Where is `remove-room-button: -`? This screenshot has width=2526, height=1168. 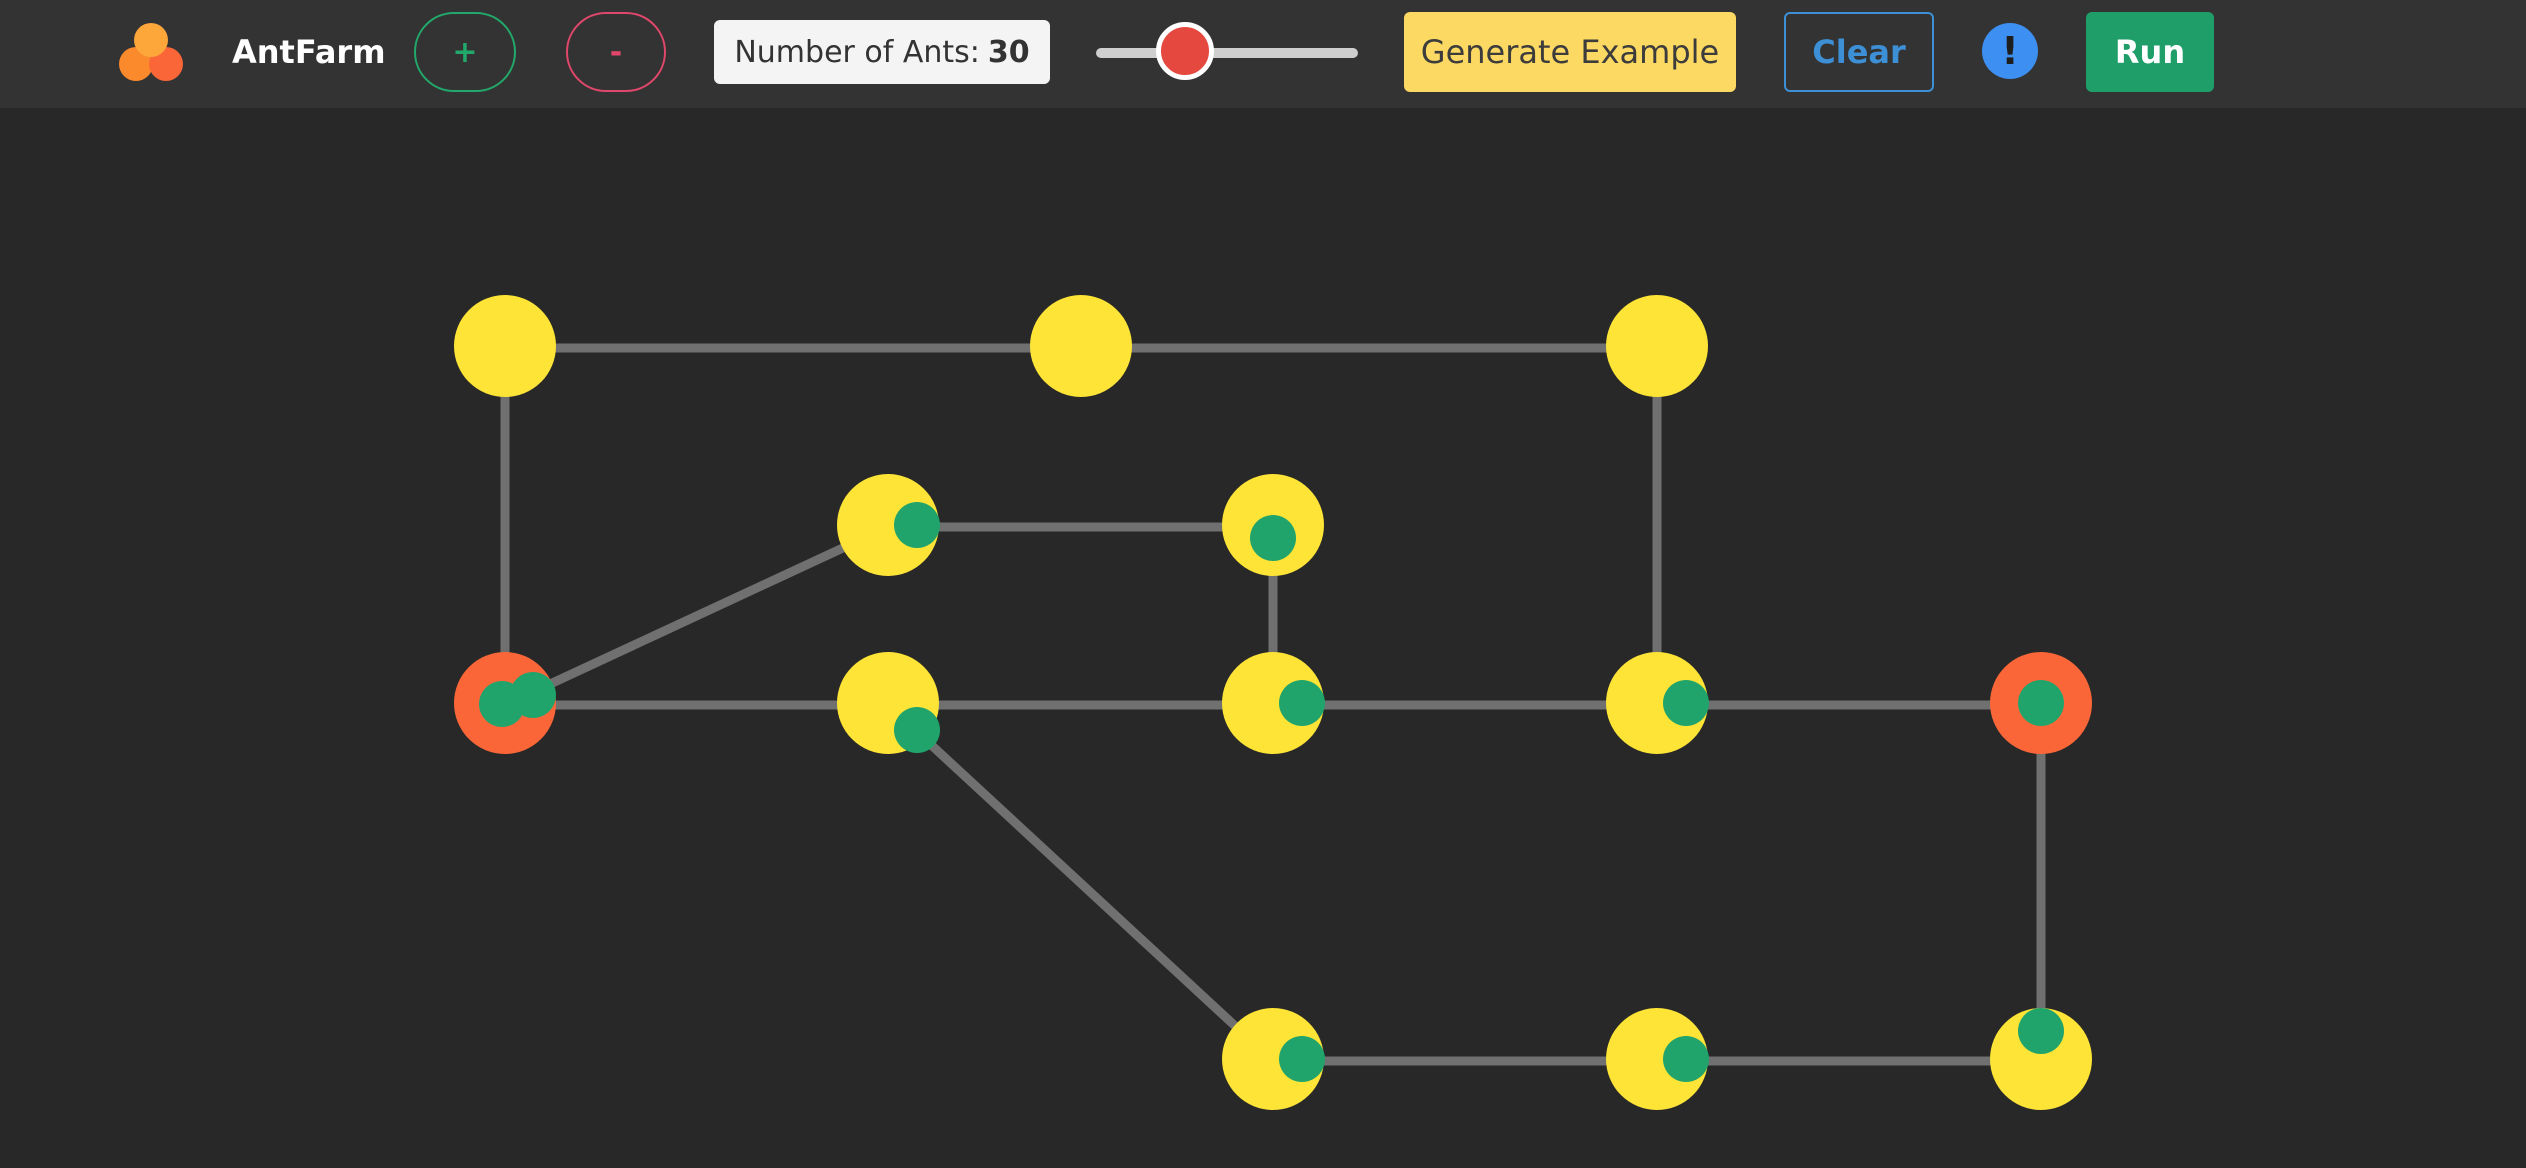 remove-room-button: - is located at coordinates (616, 52).